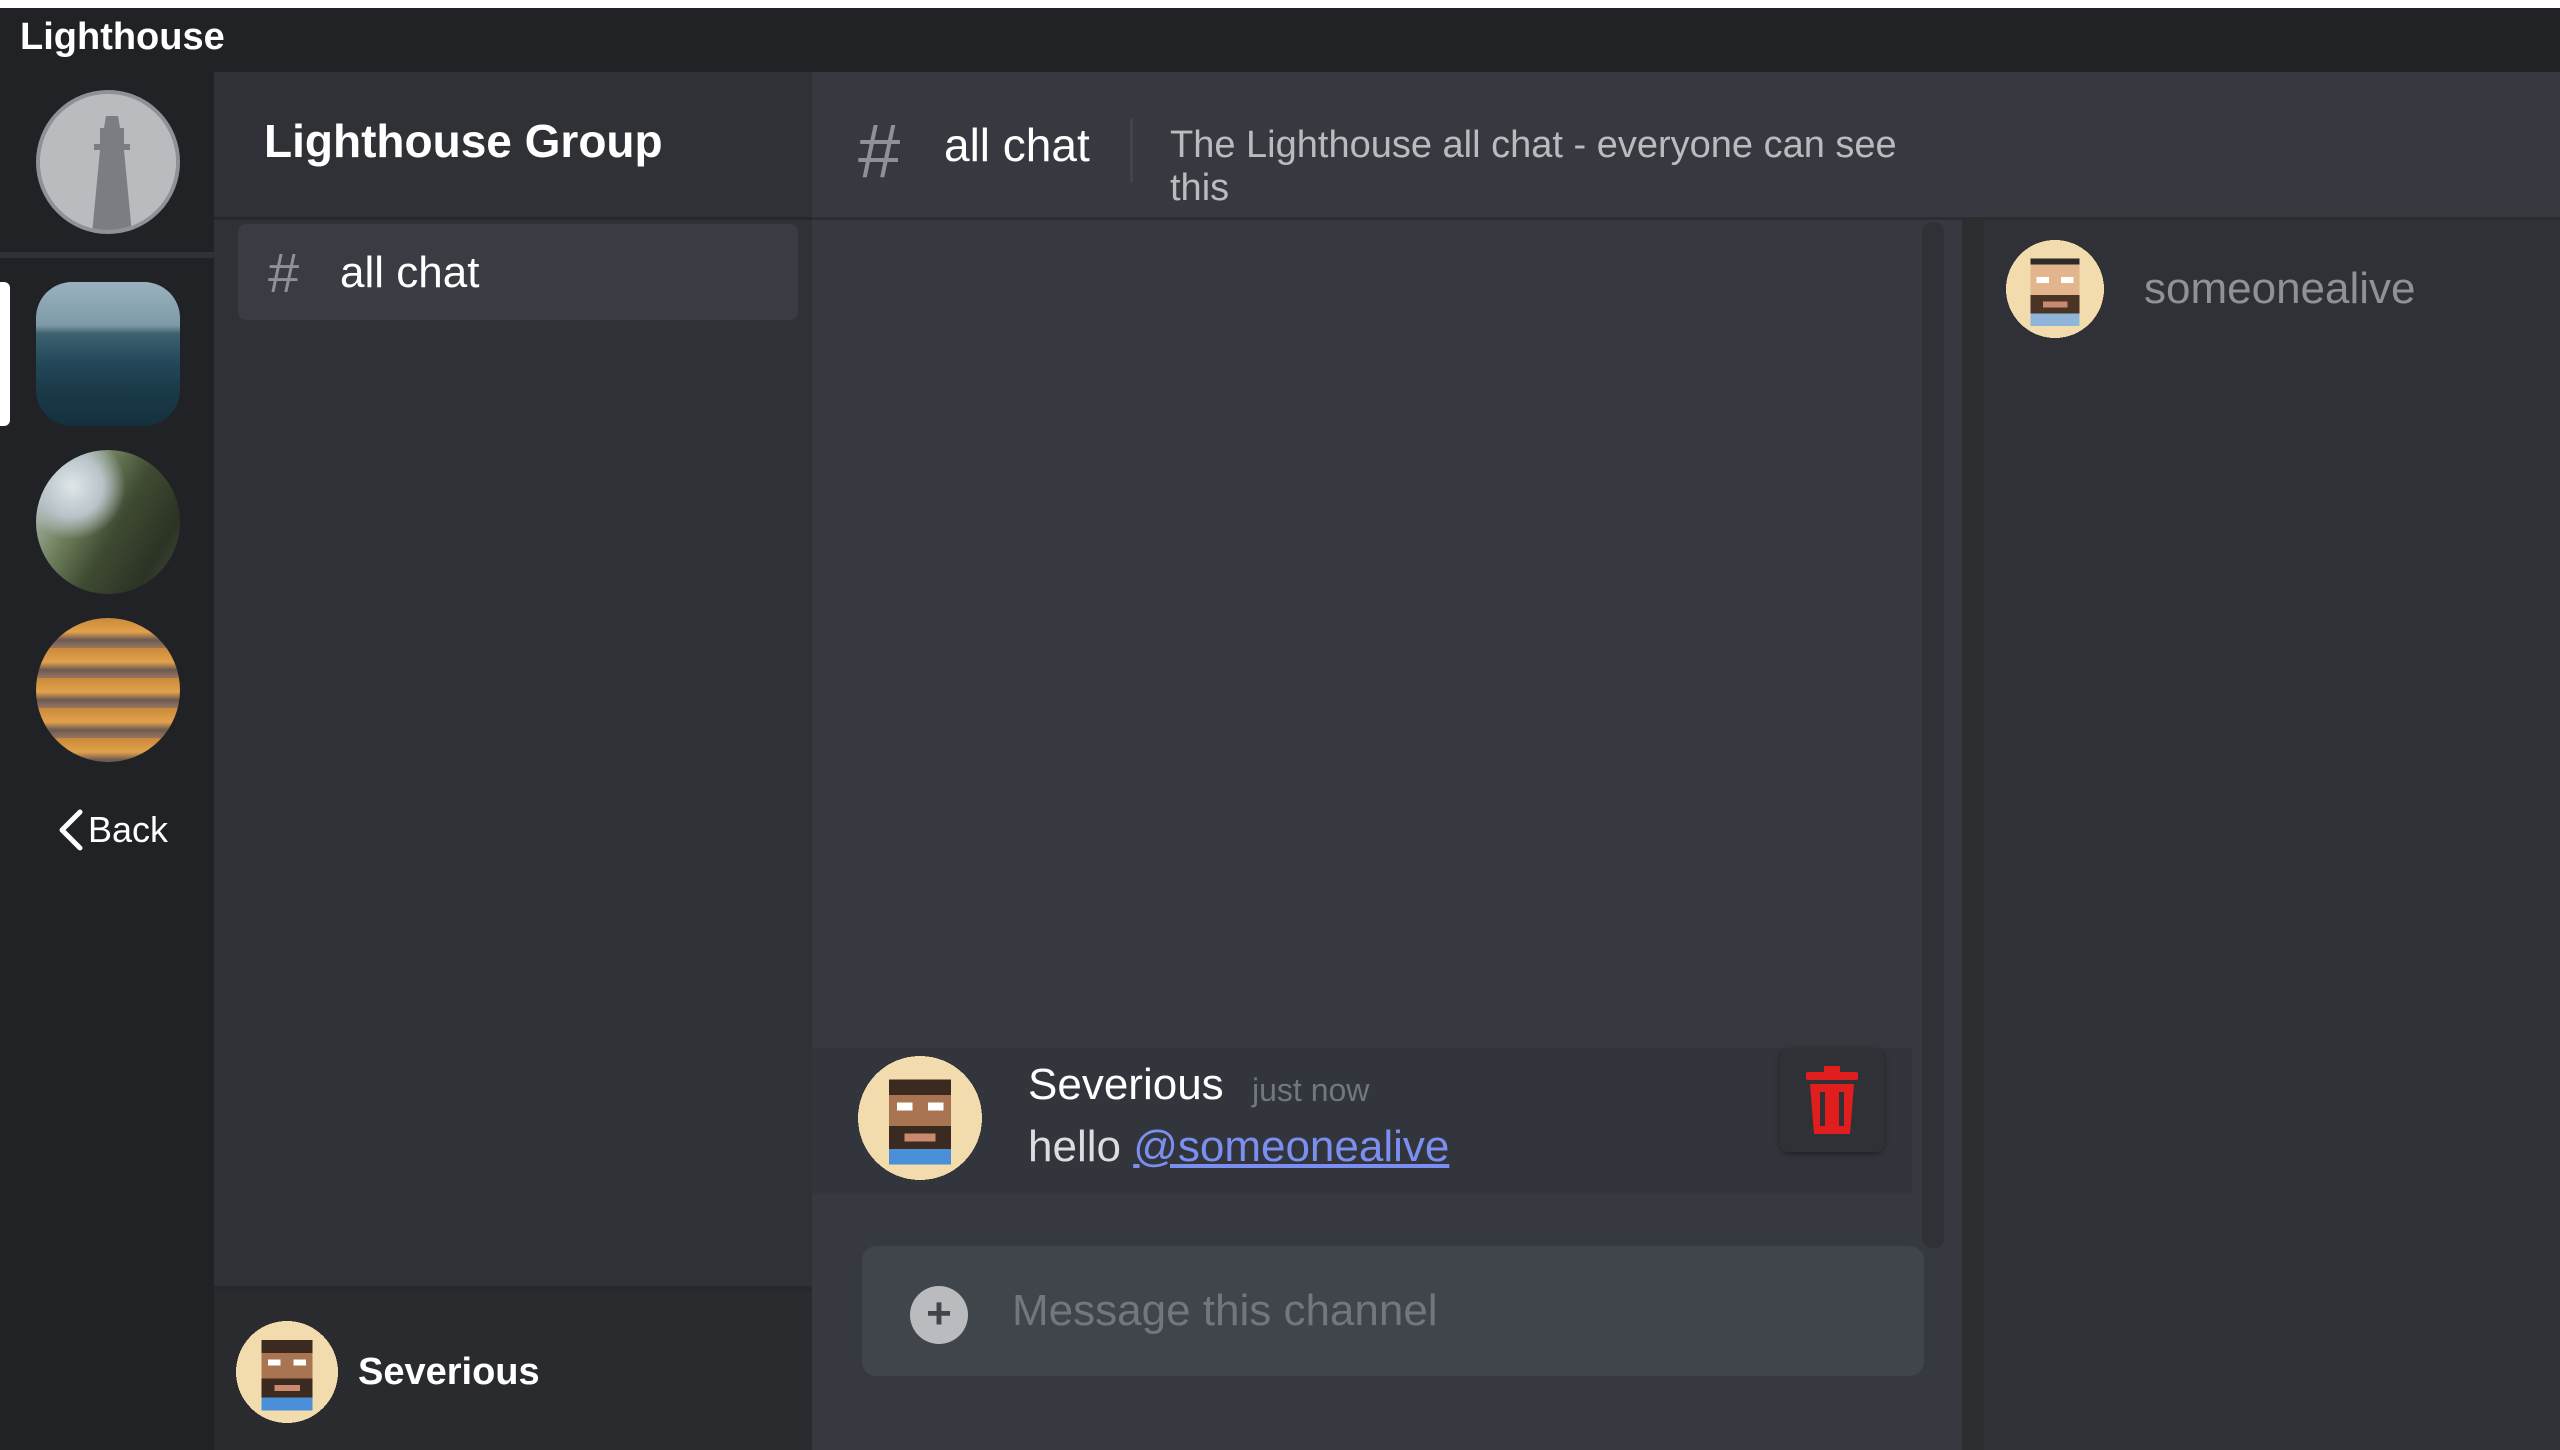  I want to click on lighthouse-icon, so click(108, 162).